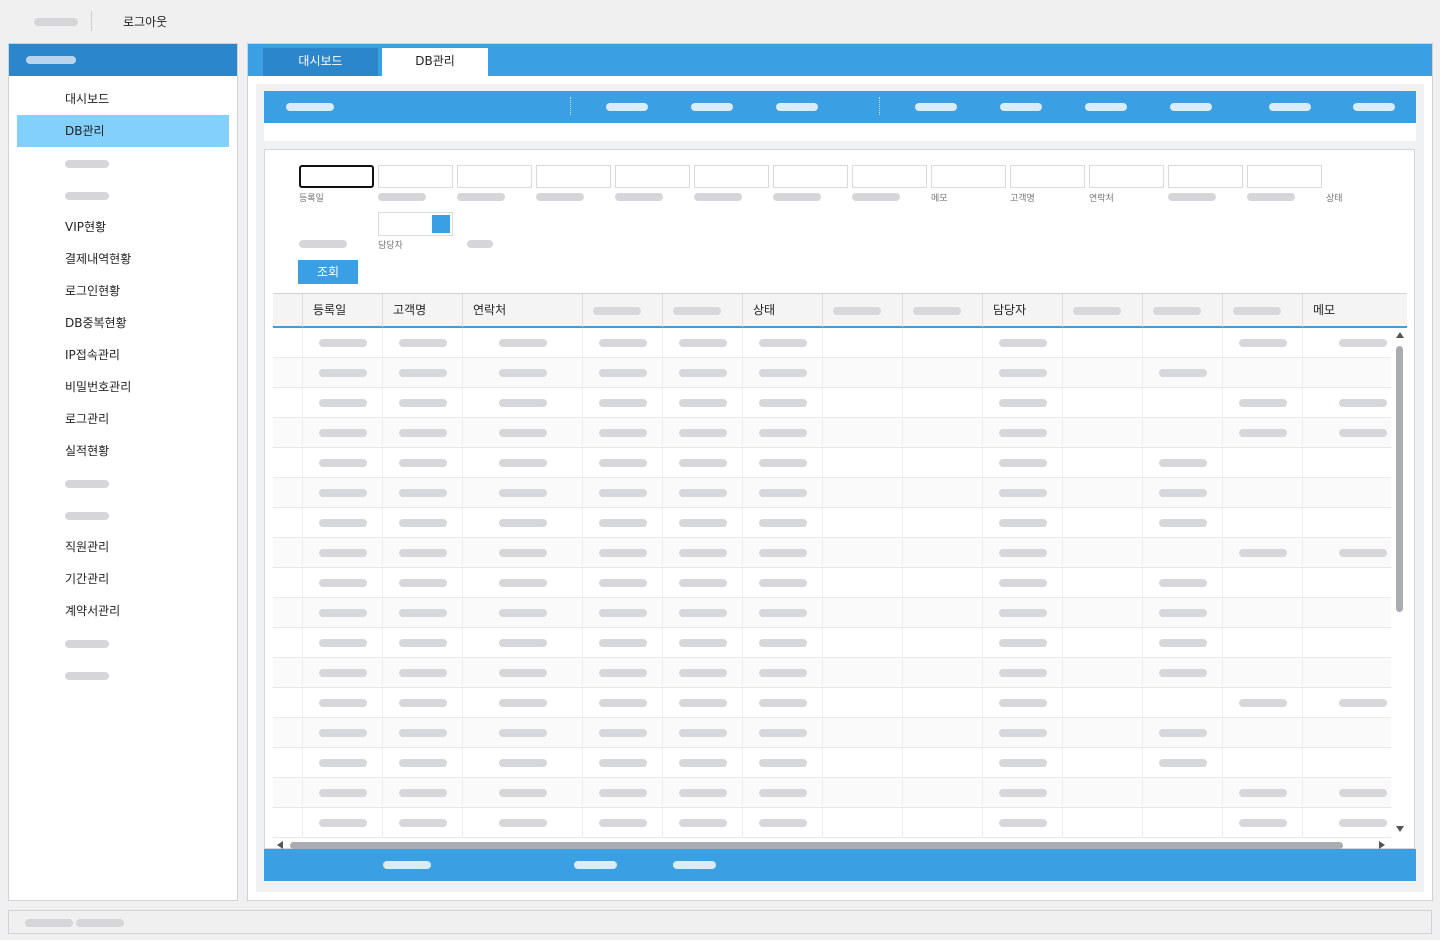 Image resolution: width=1440 pixels, height=940 pixels. Describe the element at coordinates (816, 845) in the screenshot. I see `horizontal-scroll-thumb` at that location.